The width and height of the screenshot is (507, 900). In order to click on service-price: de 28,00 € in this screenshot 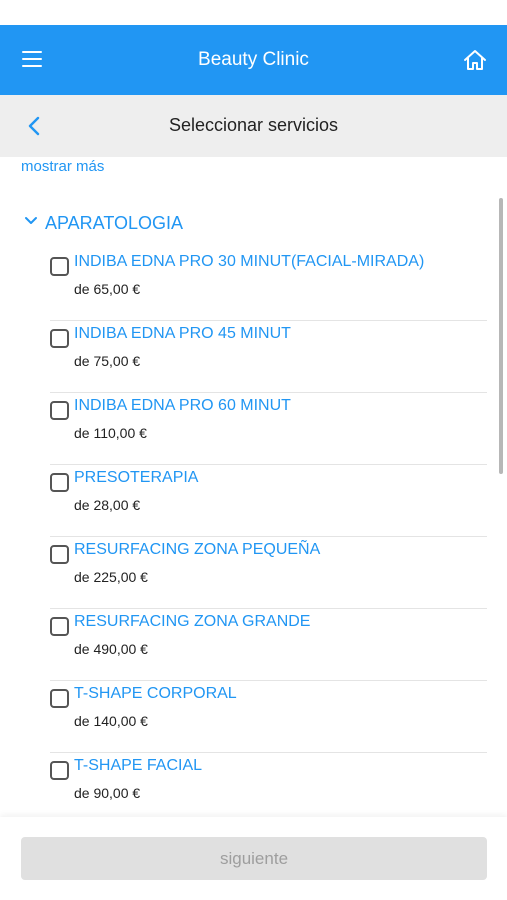, I will do `click(107, 505)`.